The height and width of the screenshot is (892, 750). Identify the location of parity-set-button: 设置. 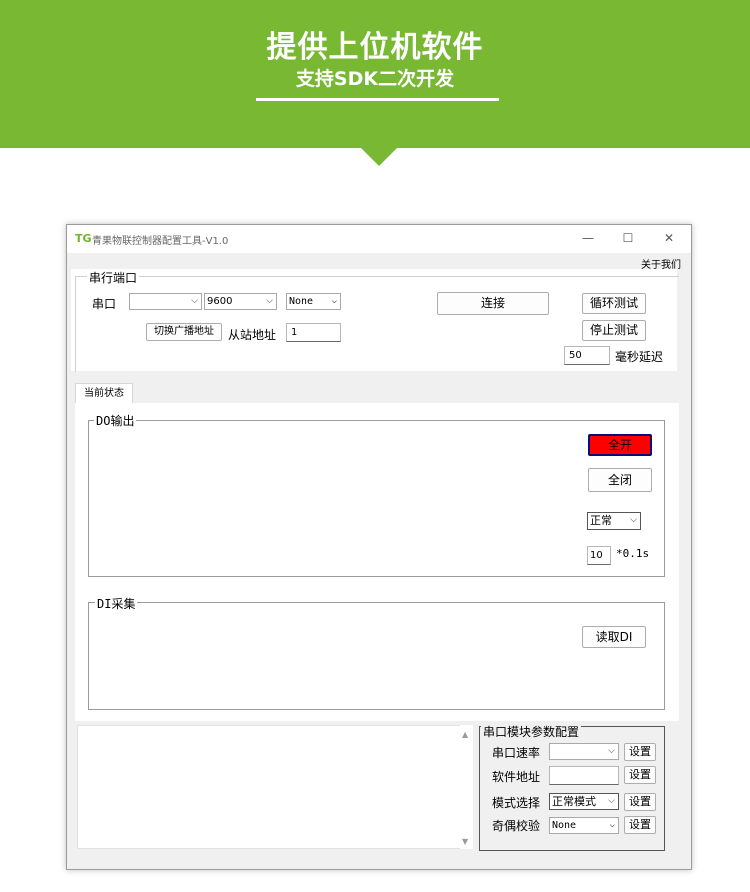
(640, 825).